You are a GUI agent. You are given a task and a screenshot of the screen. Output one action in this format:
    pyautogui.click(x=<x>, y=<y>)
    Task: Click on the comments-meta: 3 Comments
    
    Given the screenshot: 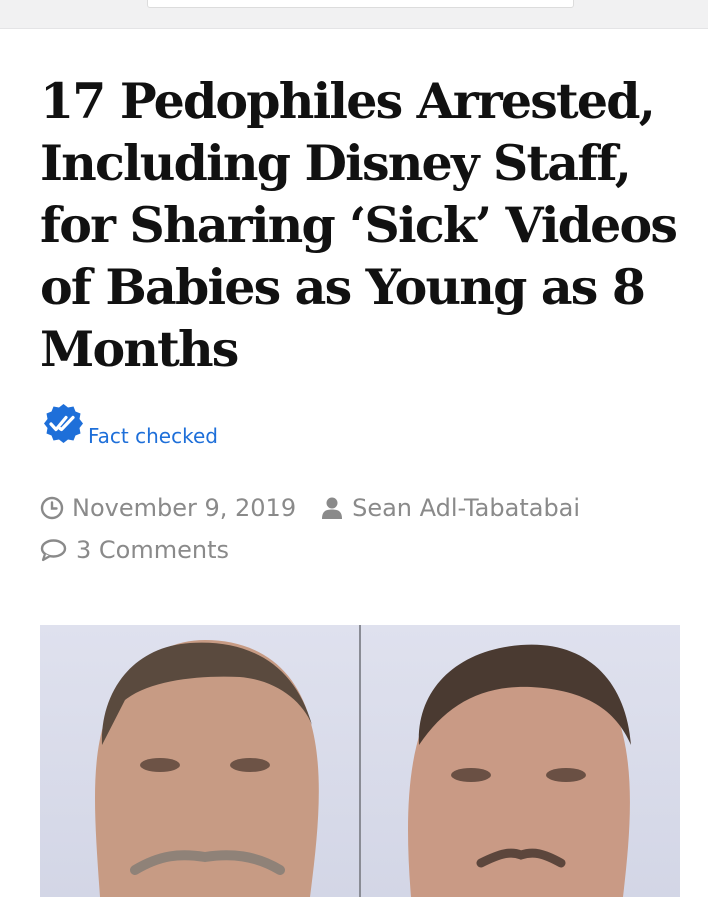 What is the action you would take?
    pyautogui.click(x=134, y=550)
    